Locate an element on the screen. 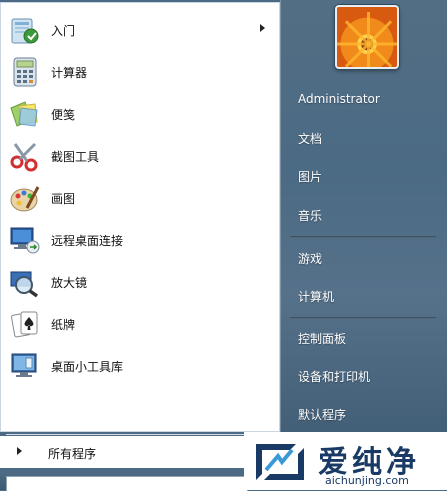  program-item-paint: 画图 is located at coordinates (141, 198).